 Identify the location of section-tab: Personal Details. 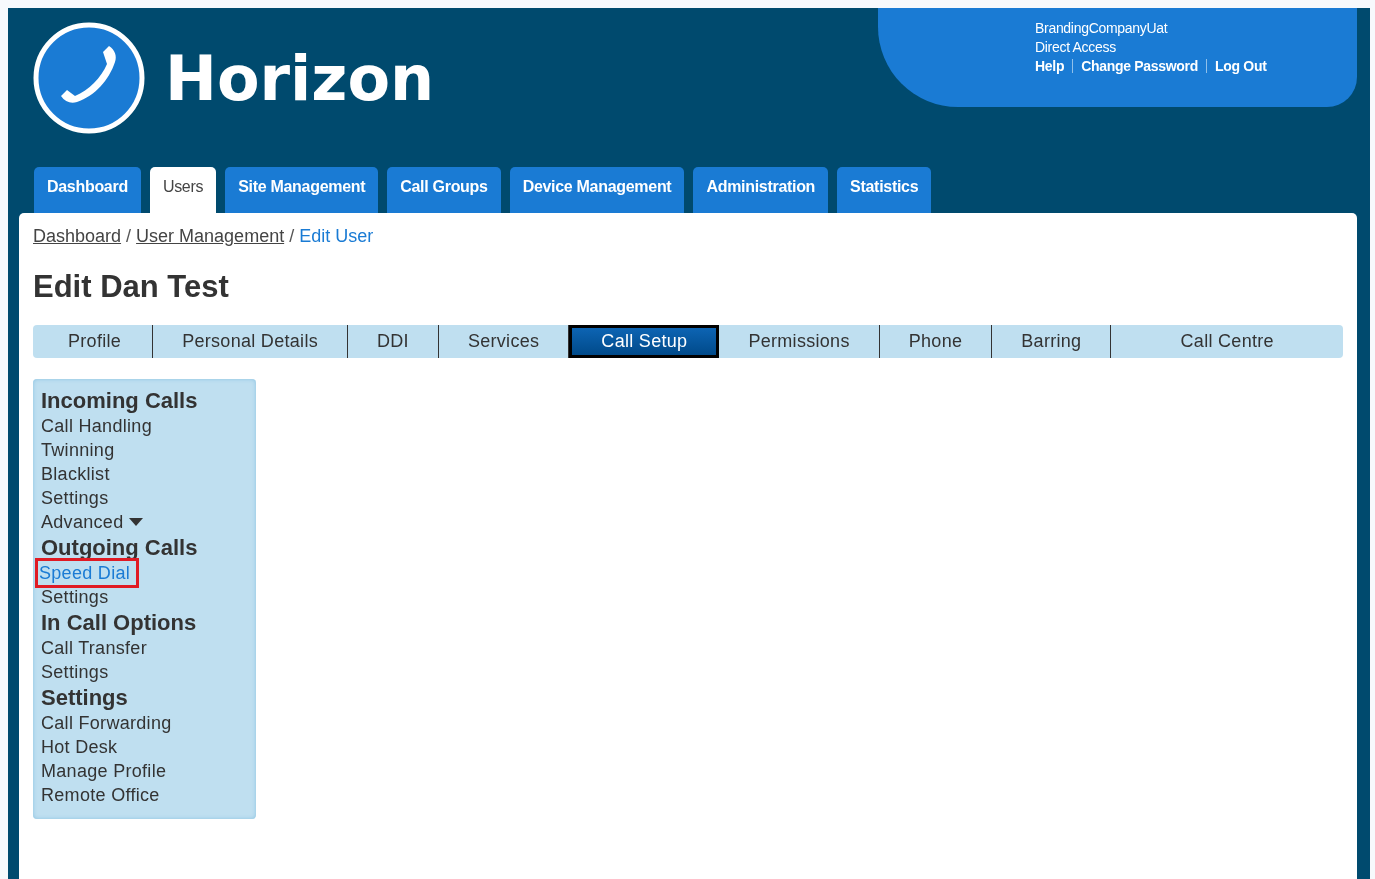
(250, 341).